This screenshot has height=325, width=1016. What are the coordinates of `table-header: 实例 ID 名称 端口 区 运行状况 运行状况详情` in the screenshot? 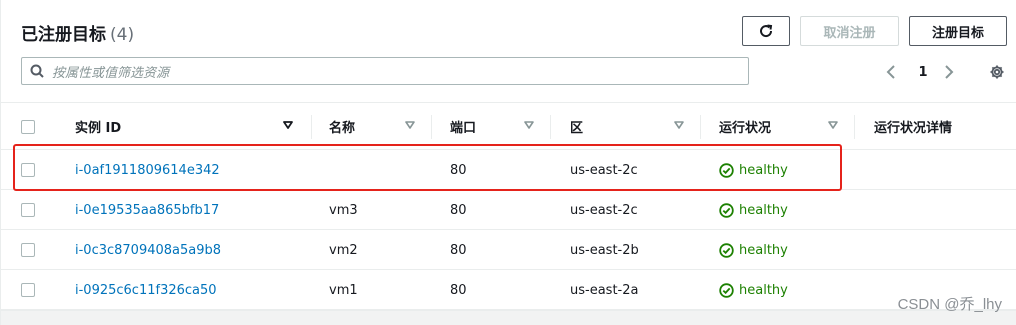 It's located at (508, 126).